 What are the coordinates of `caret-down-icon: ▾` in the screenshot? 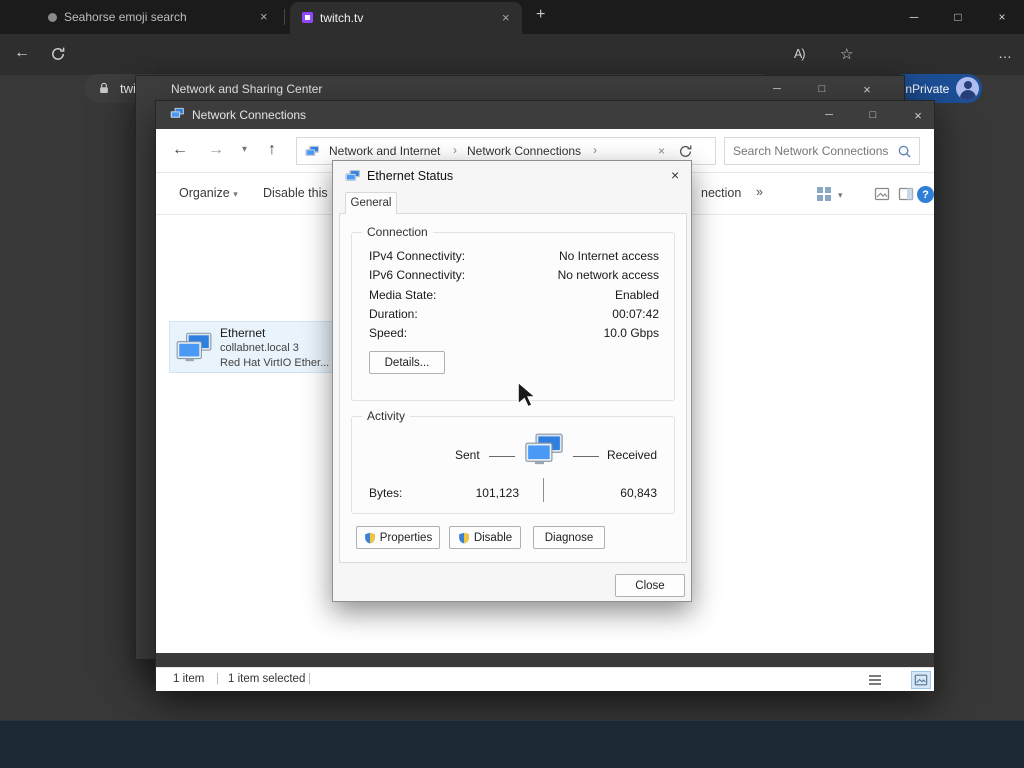 It's located at (235, 194).